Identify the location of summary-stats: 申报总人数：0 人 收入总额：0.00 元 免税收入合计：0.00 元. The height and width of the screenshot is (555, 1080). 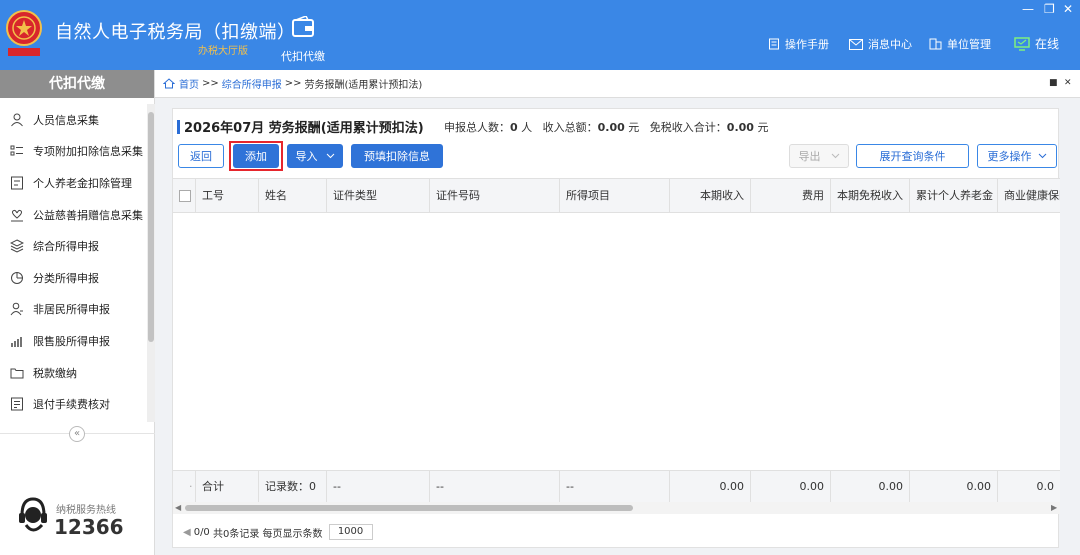
(606, 127).